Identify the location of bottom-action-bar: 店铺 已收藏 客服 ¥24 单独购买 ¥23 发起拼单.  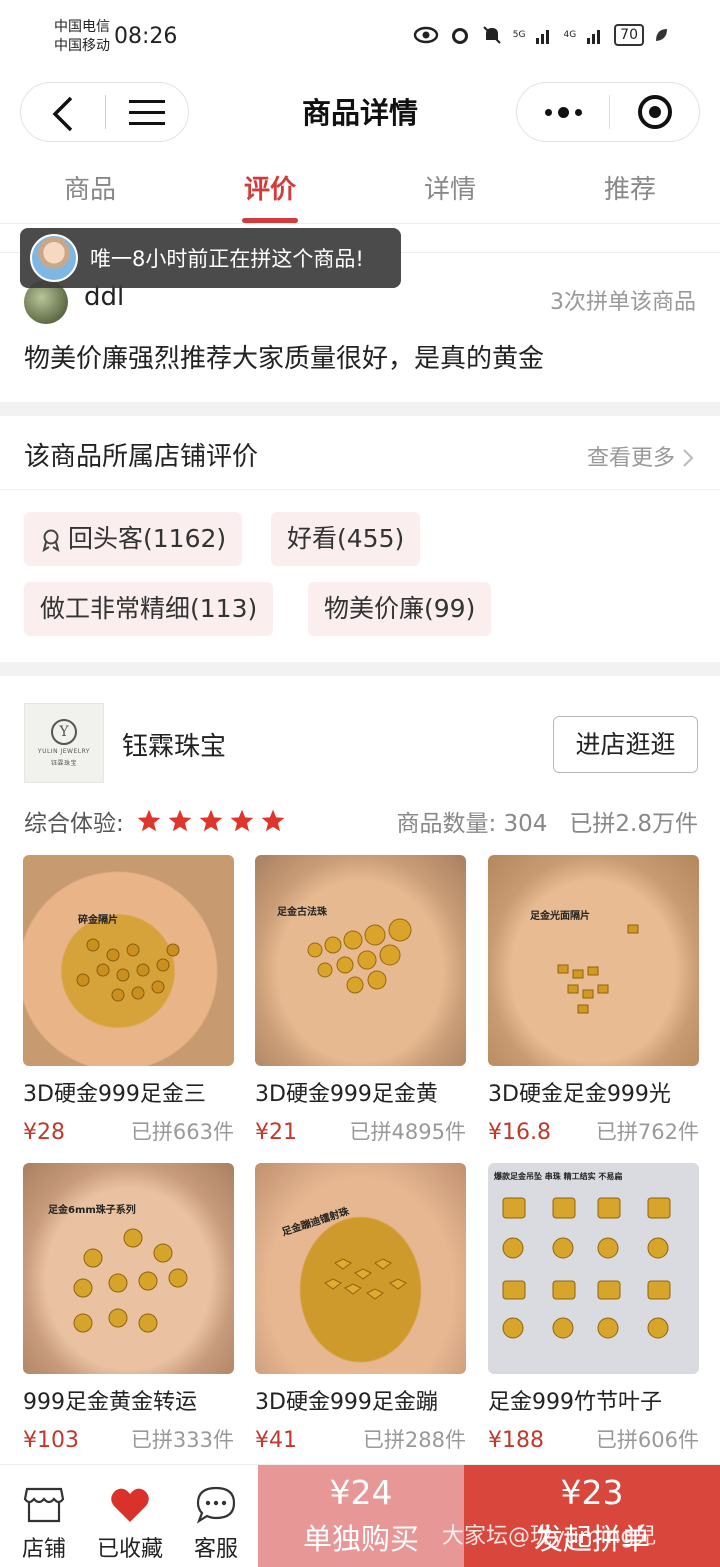
(360, 1515).